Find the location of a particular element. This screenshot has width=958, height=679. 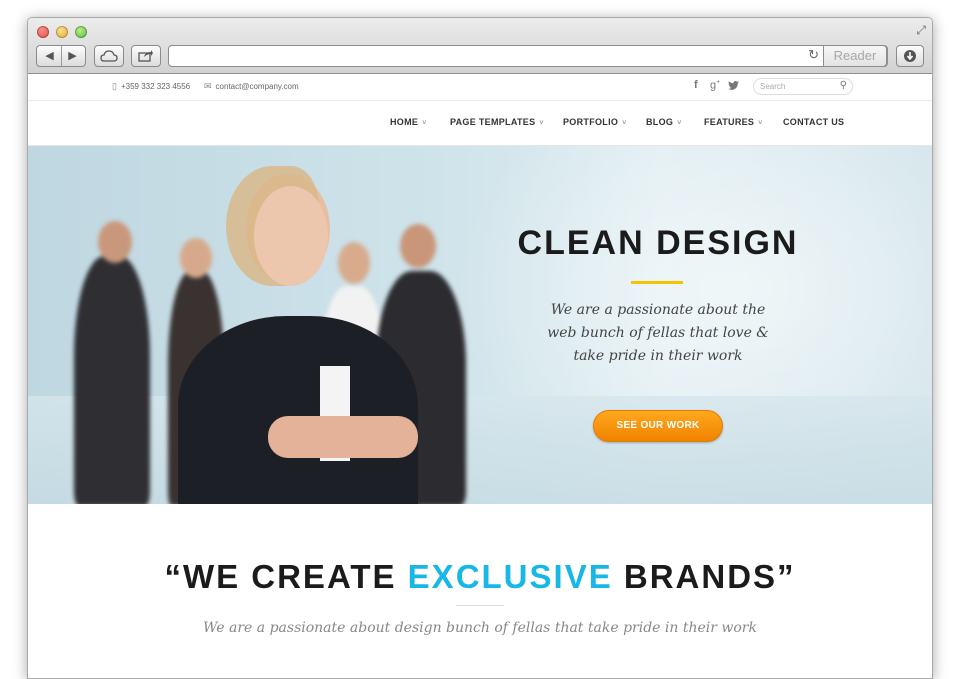

cloud-icon is located at coordinates (109, 56).